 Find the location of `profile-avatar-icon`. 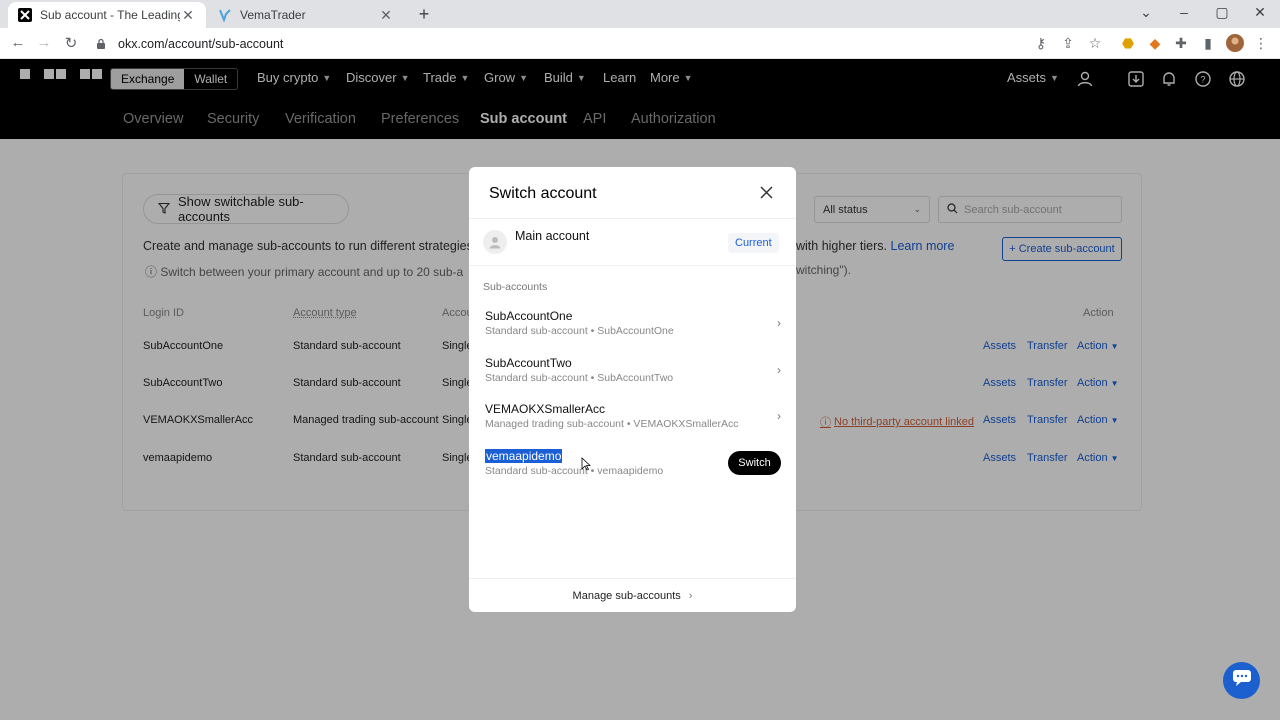

profile-avatar-icon is located at coordinates (1235, 43).